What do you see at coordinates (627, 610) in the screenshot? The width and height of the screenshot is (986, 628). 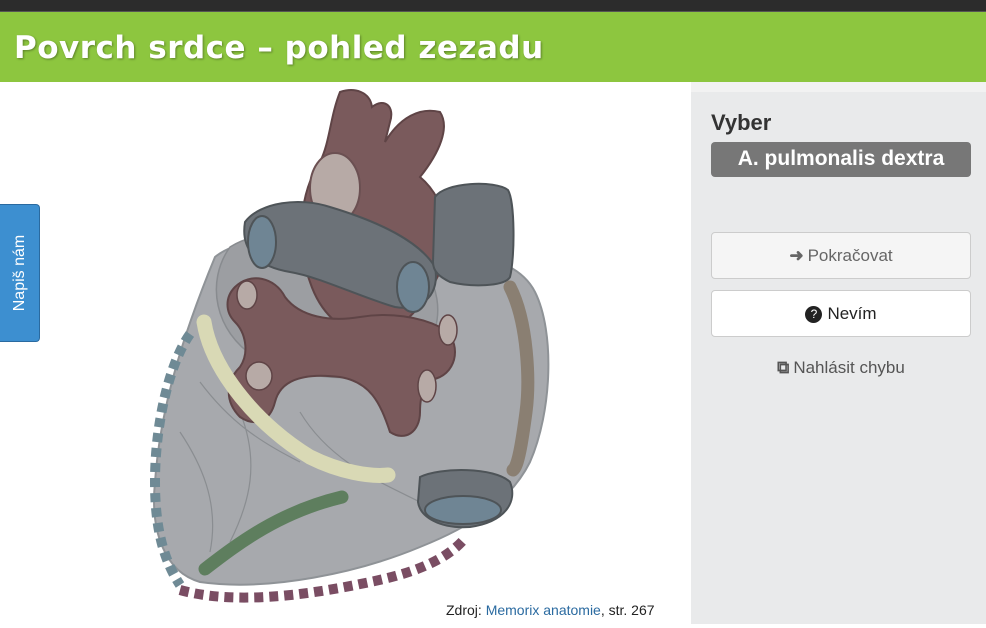 I see `source-suffix: , str. 267` at bounding box center [627, 610].